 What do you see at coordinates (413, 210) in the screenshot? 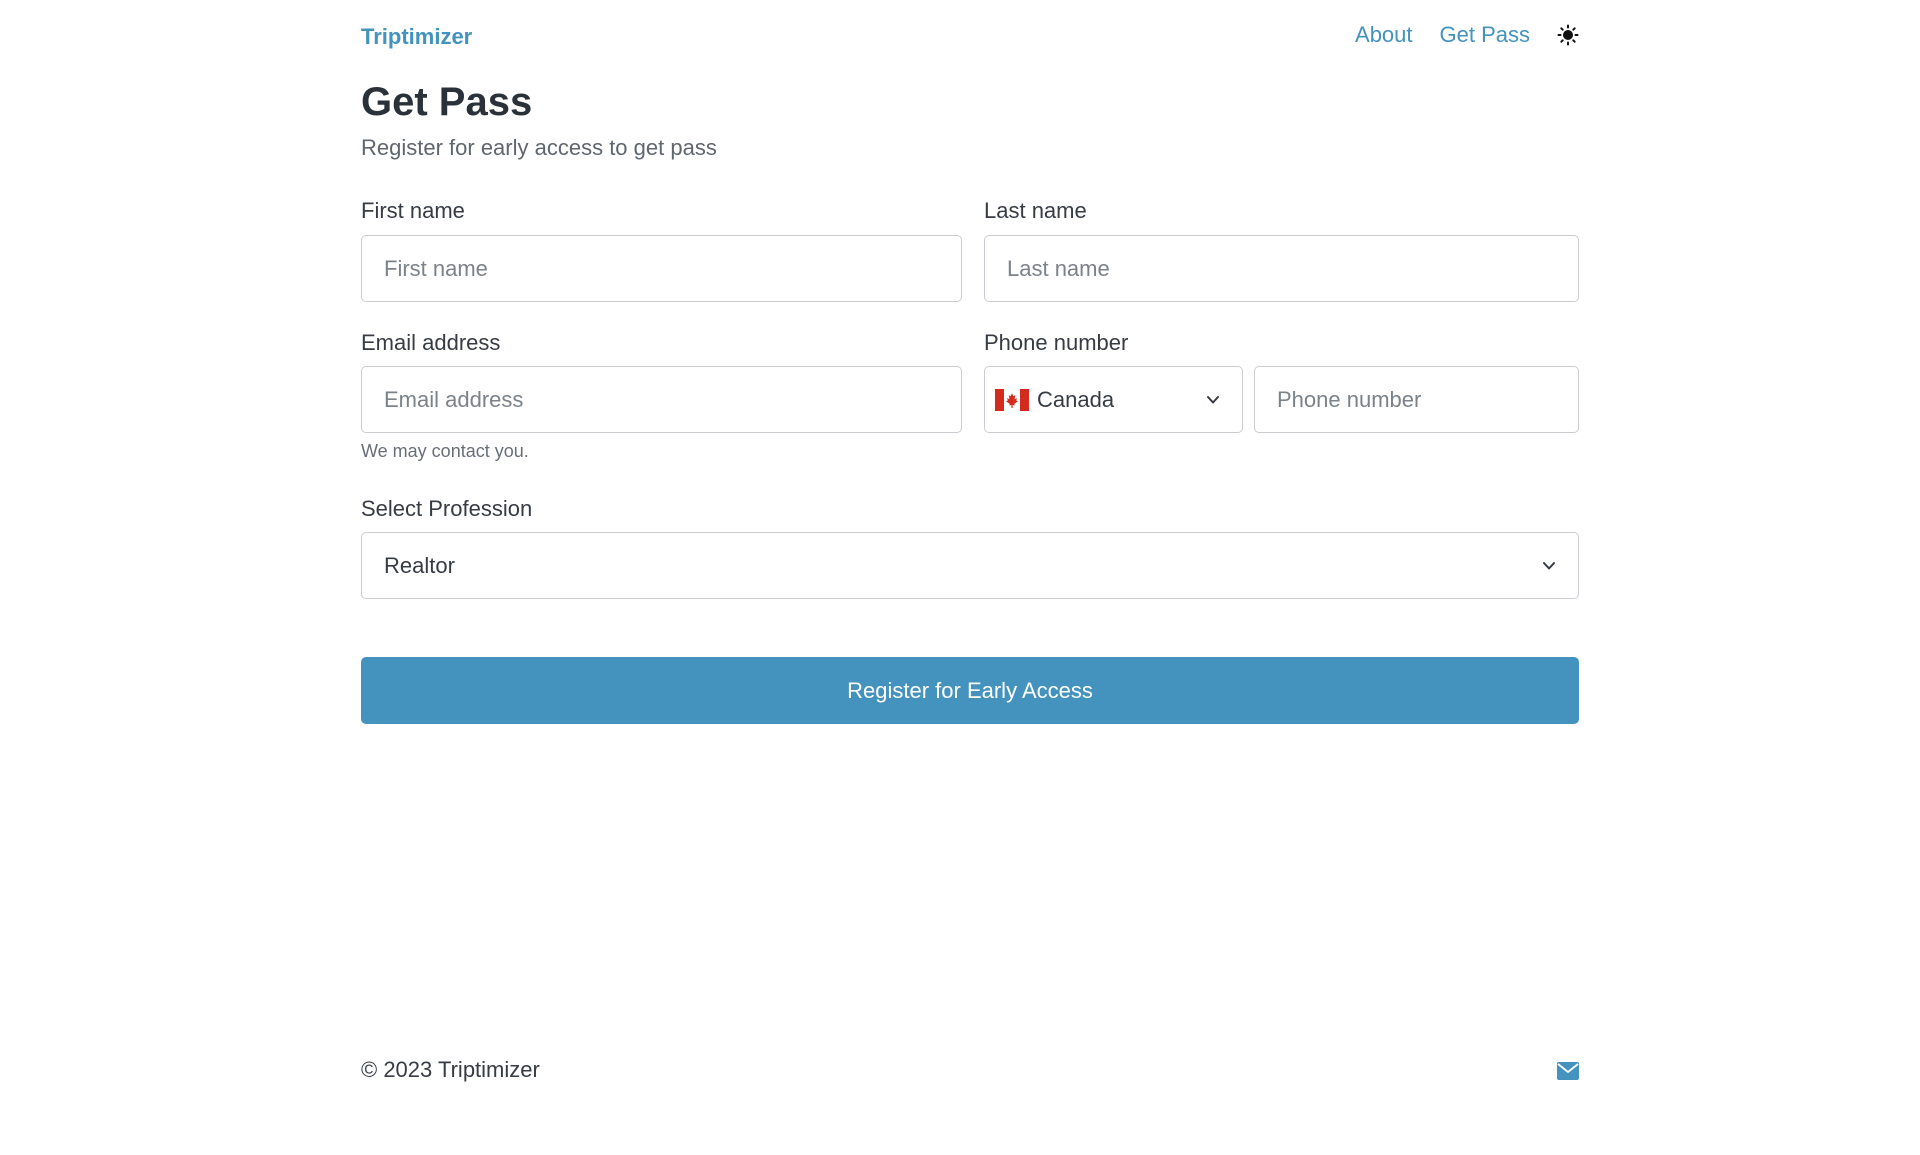
I see `first-name-label: First name` at bounding box center [413, 210].